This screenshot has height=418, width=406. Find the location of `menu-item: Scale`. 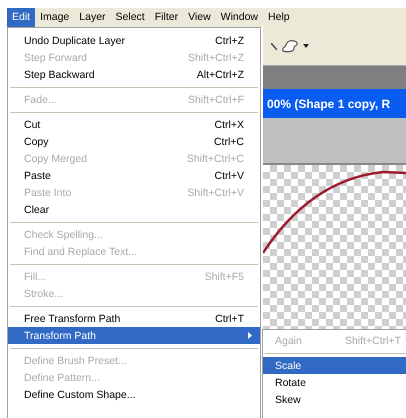

menu-item: Scale is located at coordinates (334, 365).